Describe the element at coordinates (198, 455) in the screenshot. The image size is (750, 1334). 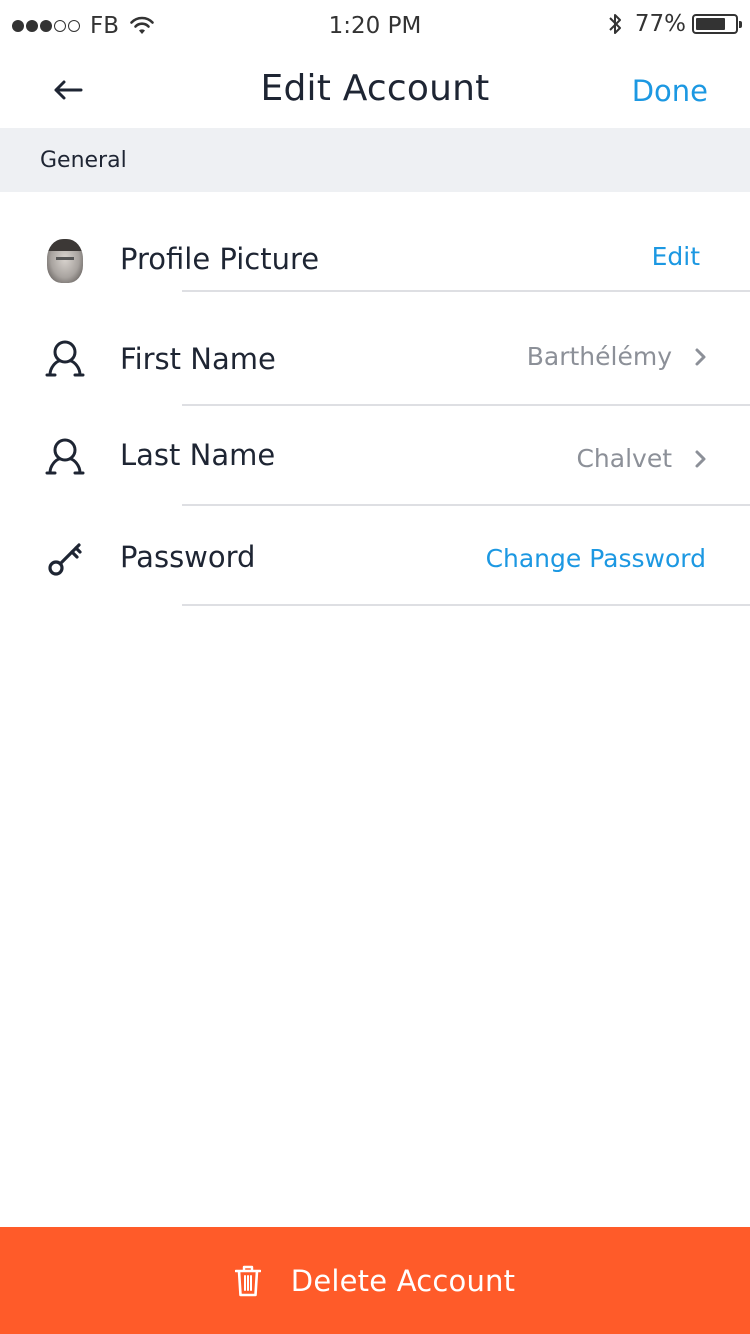
I see `row-label: Last Name` at that location.